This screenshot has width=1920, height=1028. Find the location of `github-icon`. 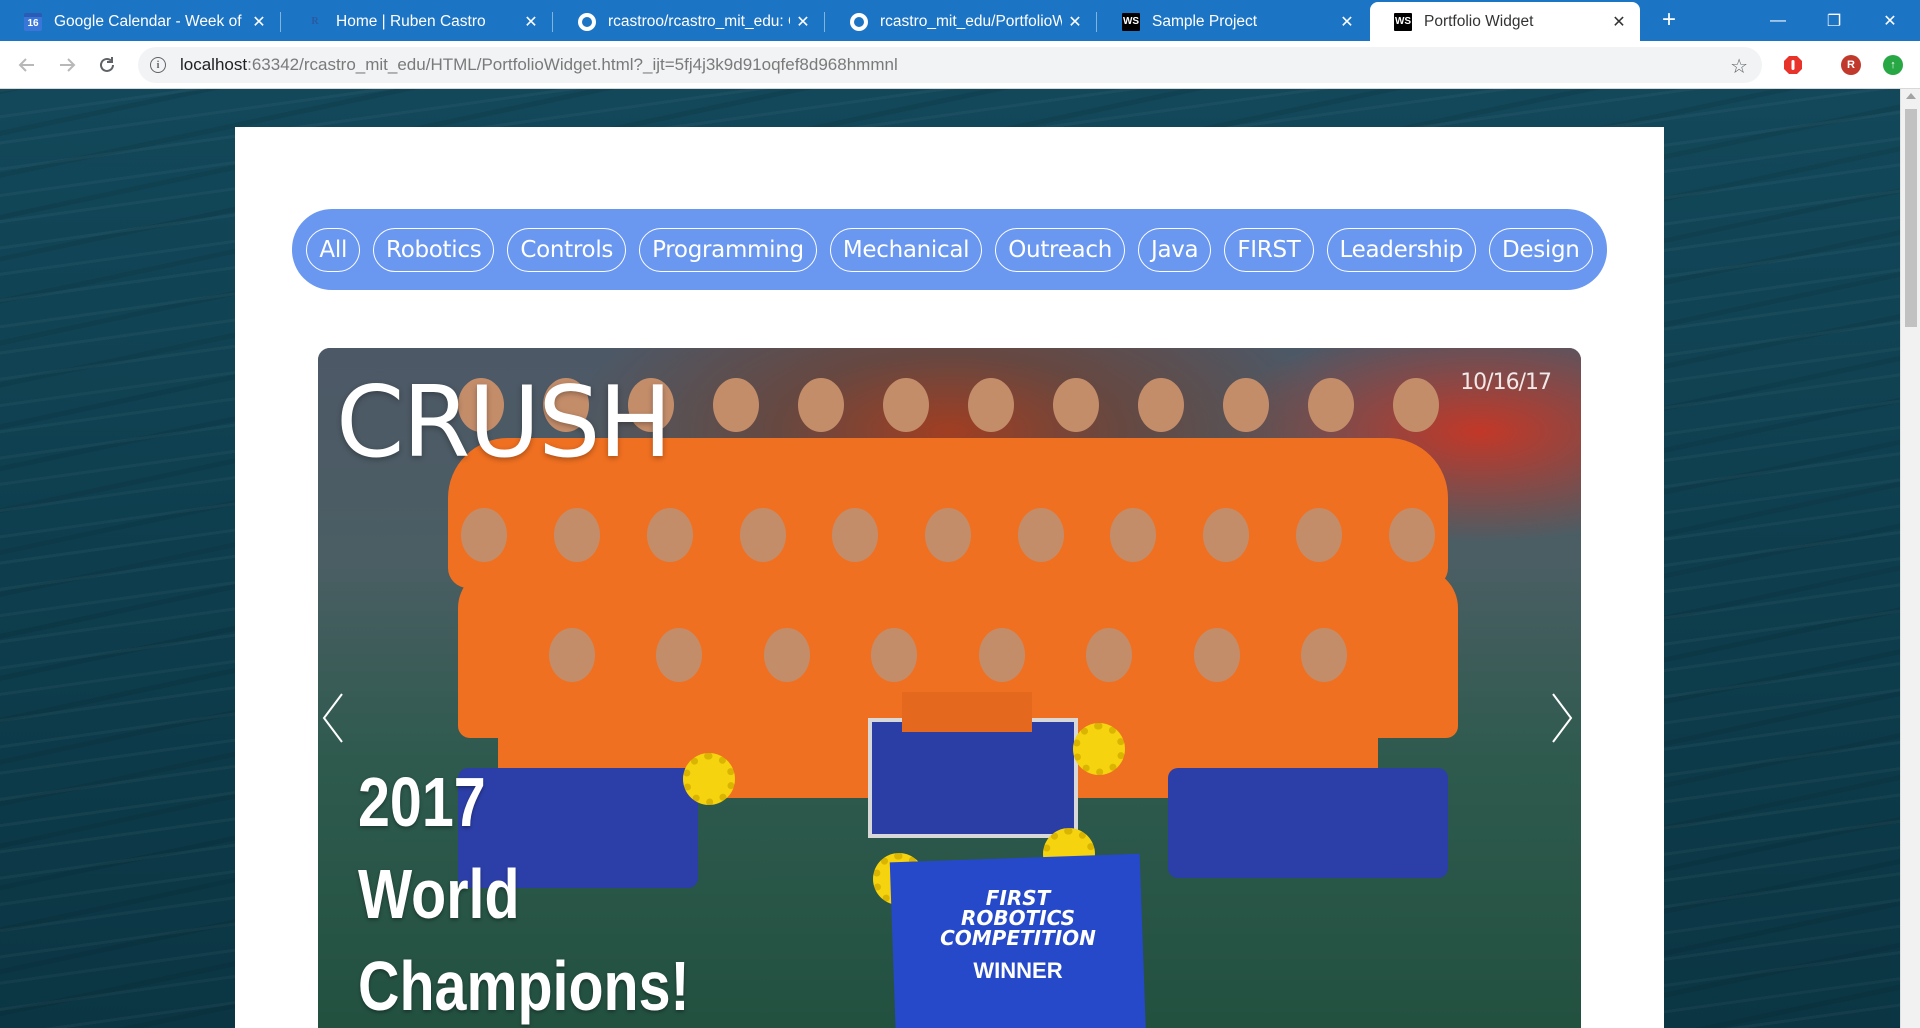

github-icon is located at coordinates (859, 21).